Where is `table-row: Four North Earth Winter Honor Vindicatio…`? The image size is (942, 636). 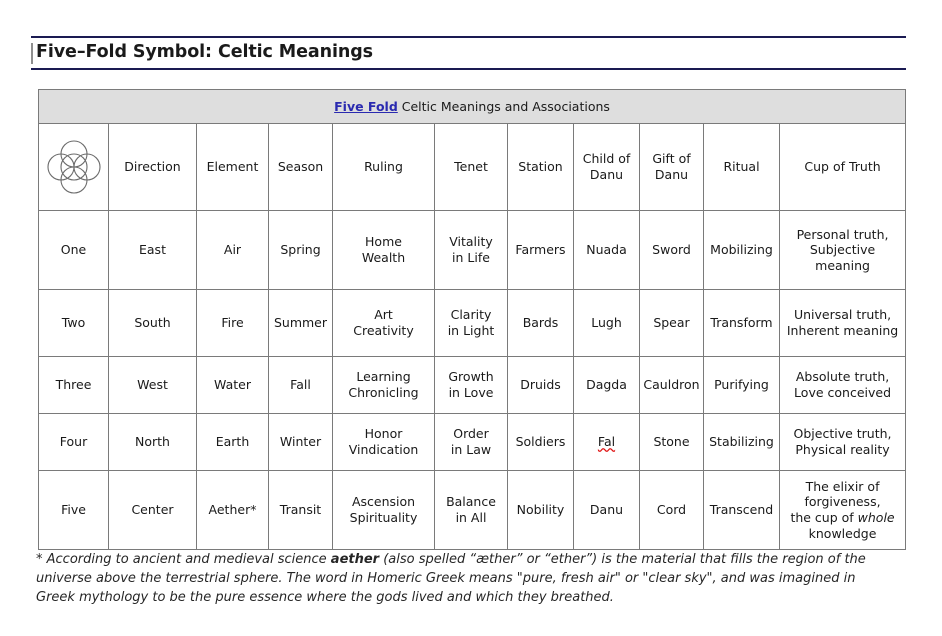 table-row: Four North Earth Winter Honor Vindicatio… is located at coordinates (472, 442).